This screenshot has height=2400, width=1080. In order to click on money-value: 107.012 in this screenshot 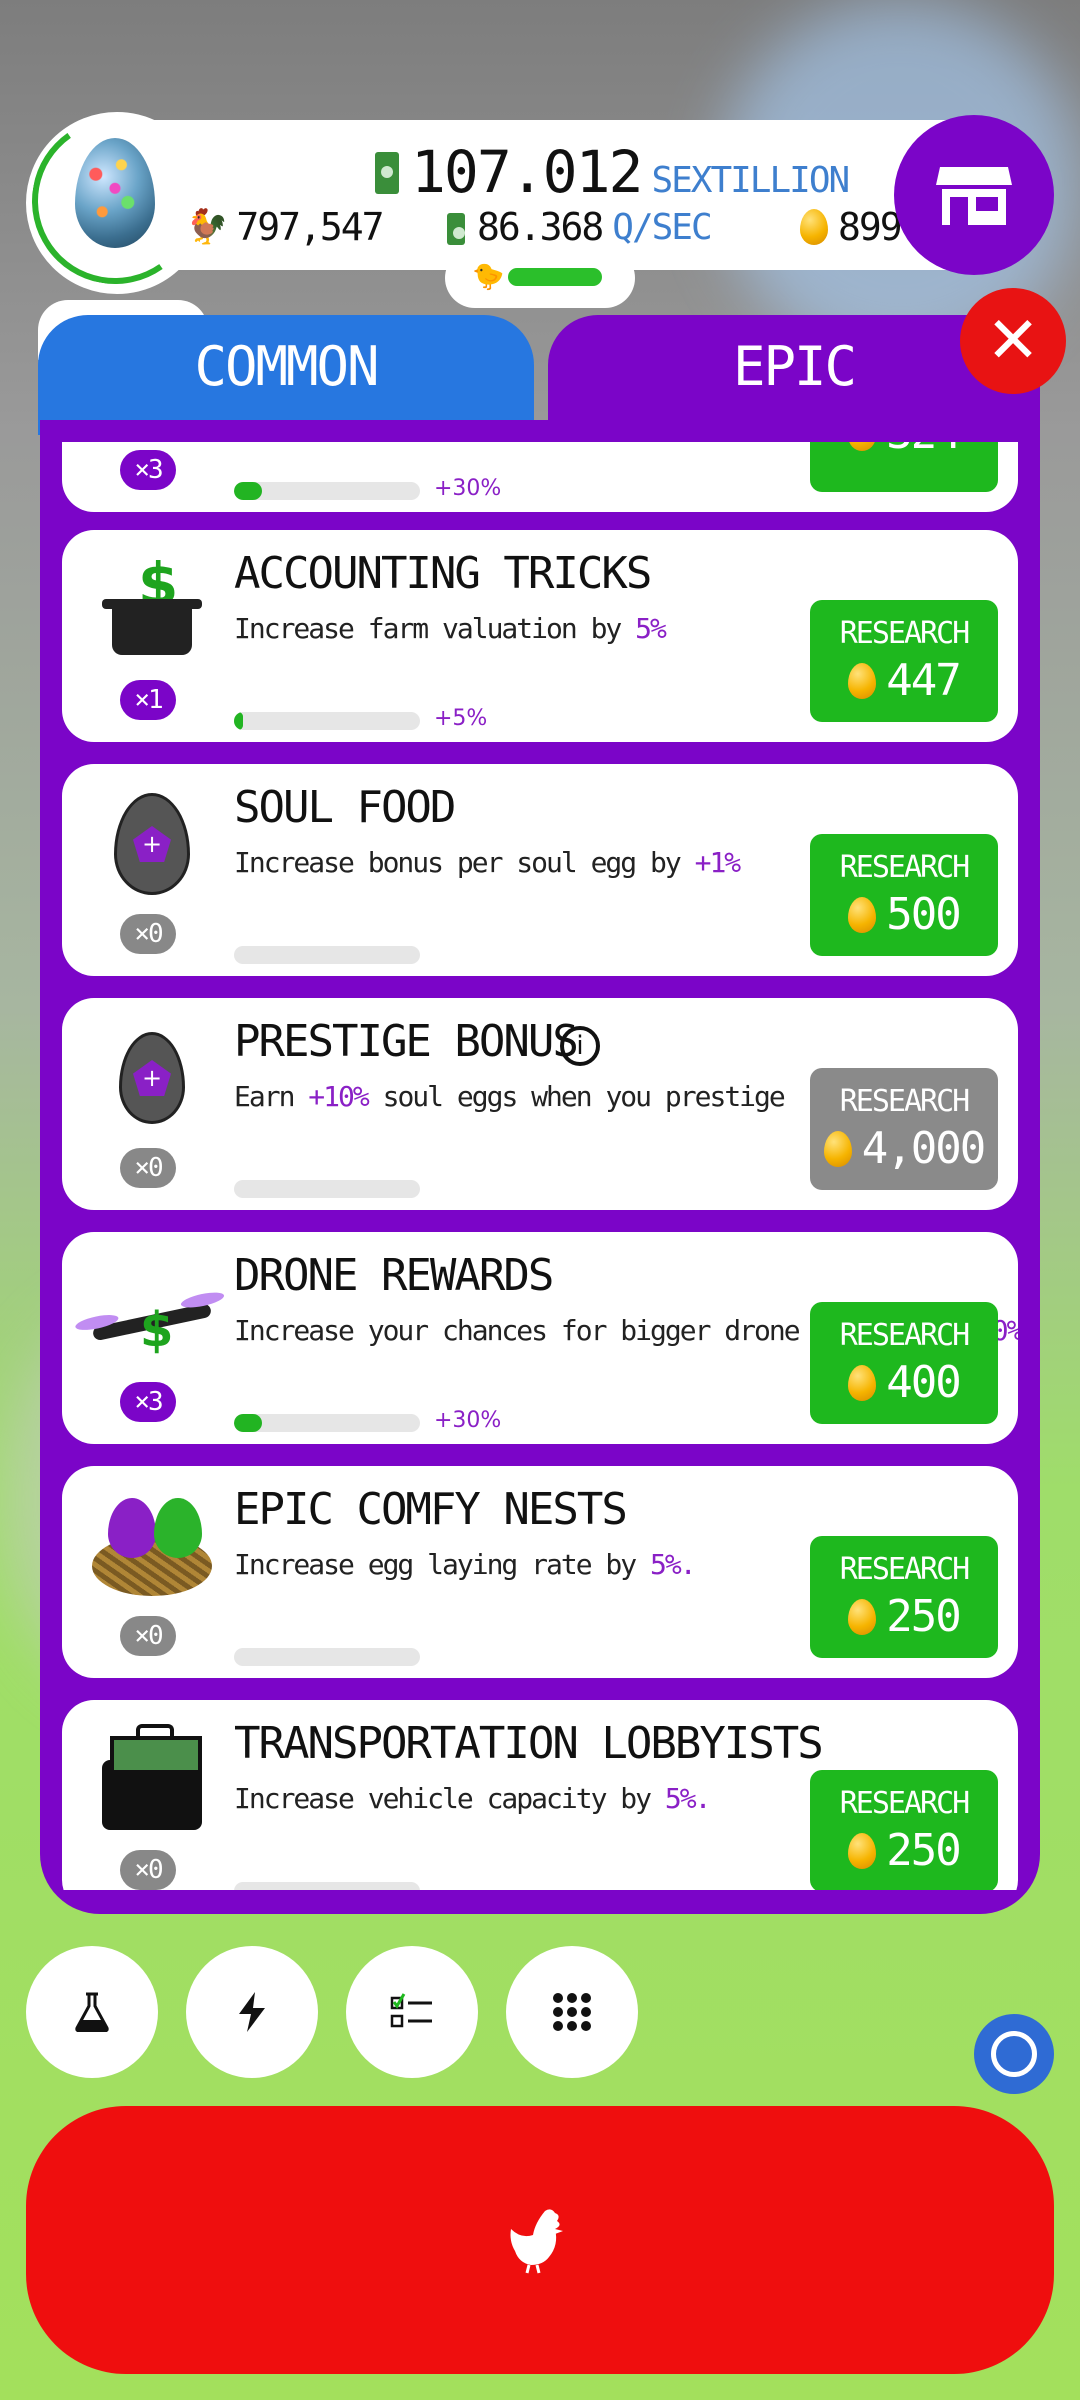, I will do `click(527, 172)`.